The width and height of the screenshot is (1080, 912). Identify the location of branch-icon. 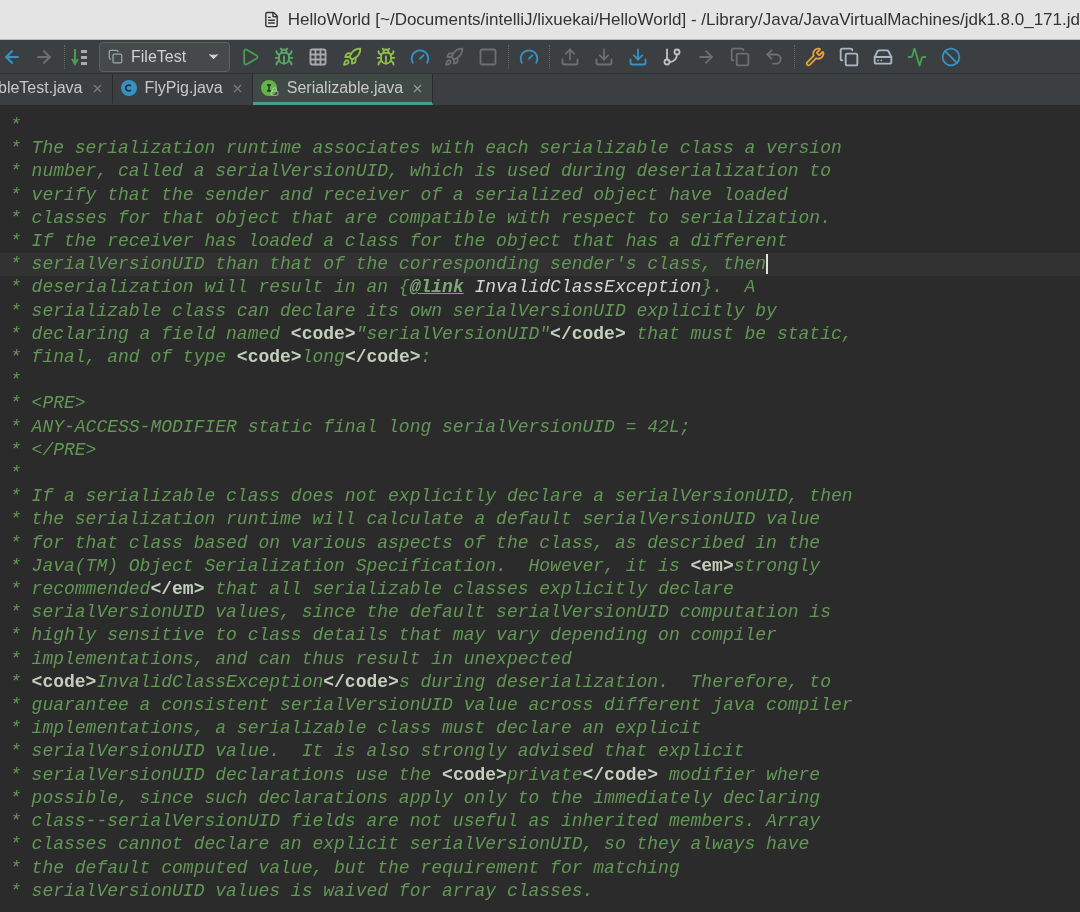
(672, 56).